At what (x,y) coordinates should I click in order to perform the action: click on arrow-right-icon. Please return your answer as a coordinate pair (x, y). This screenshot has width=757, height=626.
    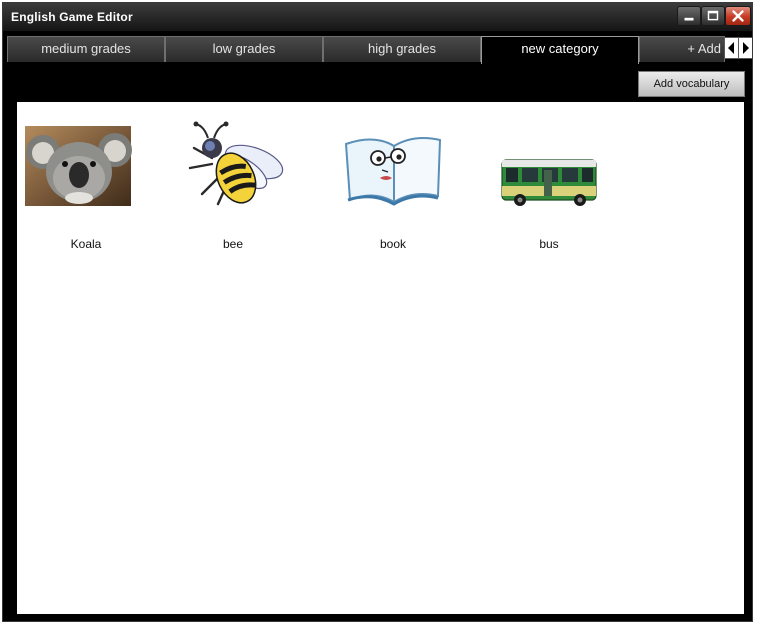
    Looking at the image, I should click on (746, 48).